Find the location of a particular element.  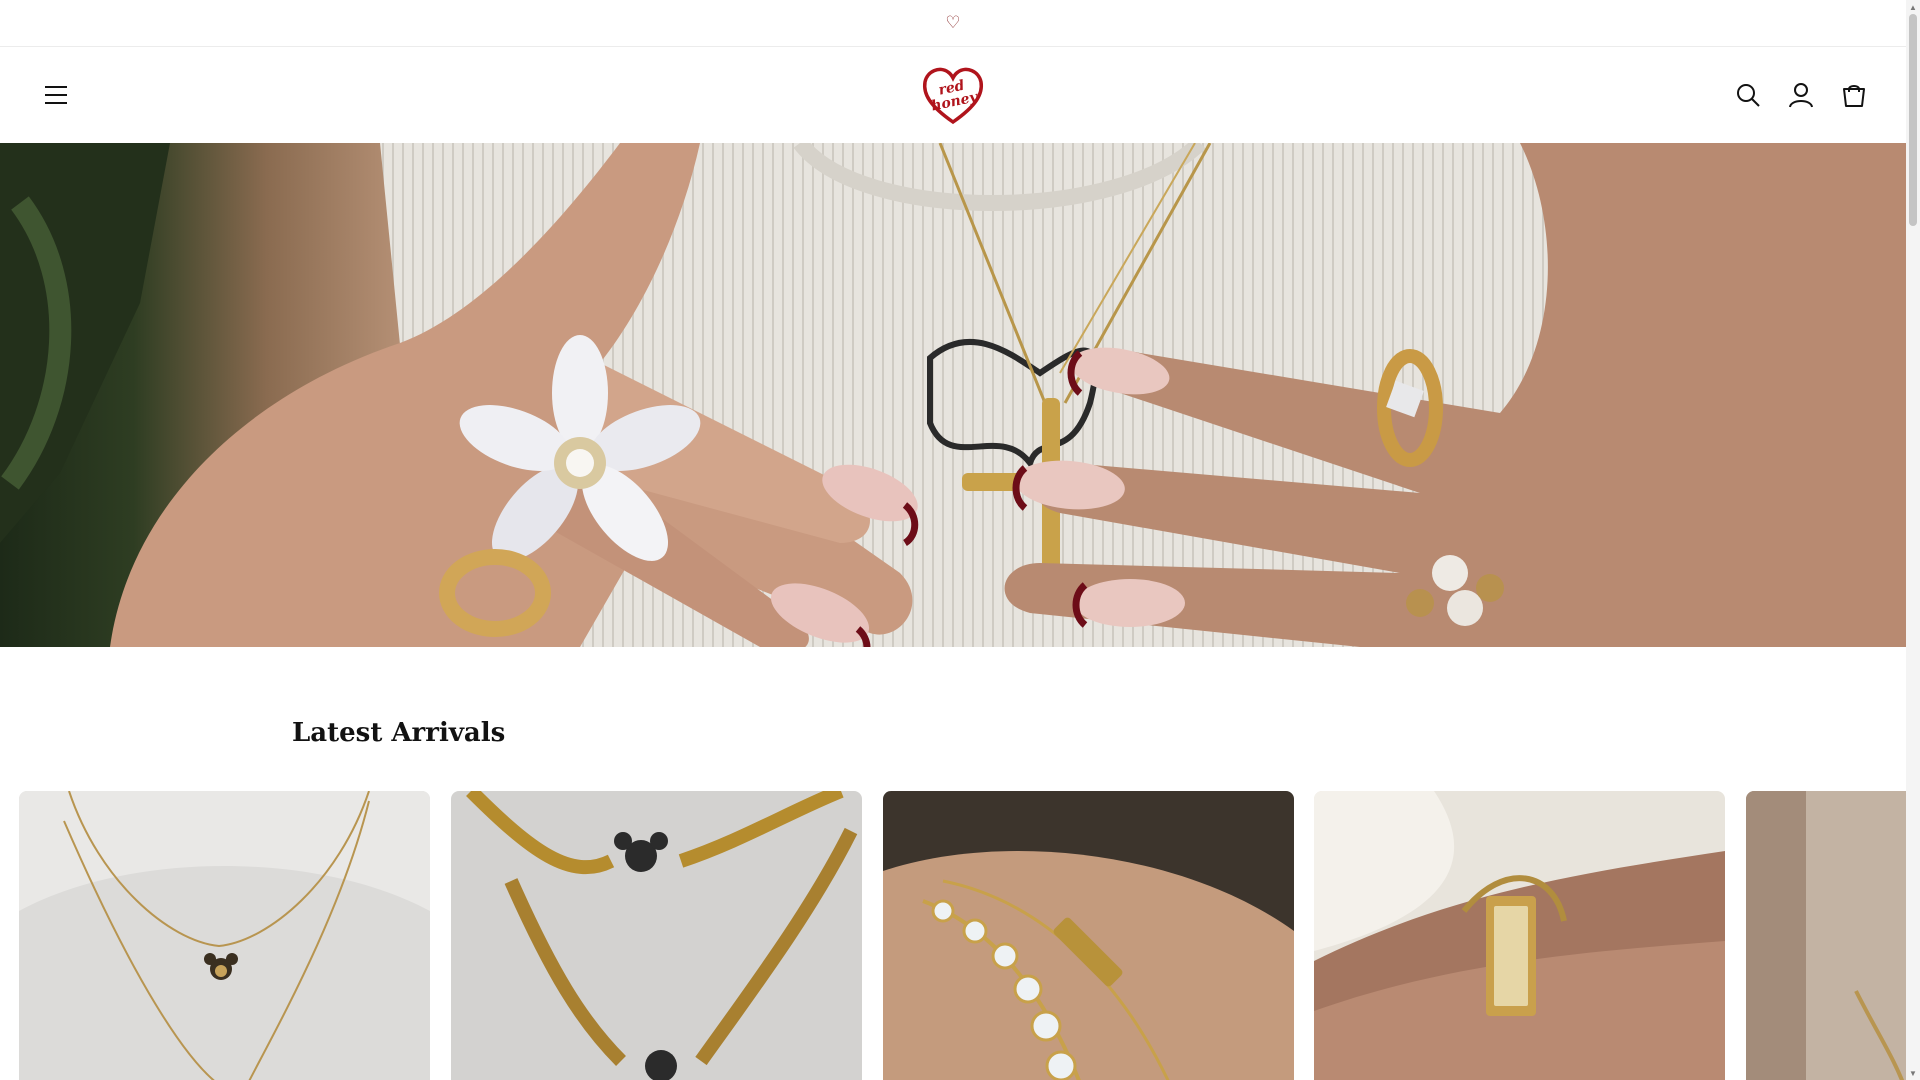

product-image-partial is located at coordinates (1826, 935).